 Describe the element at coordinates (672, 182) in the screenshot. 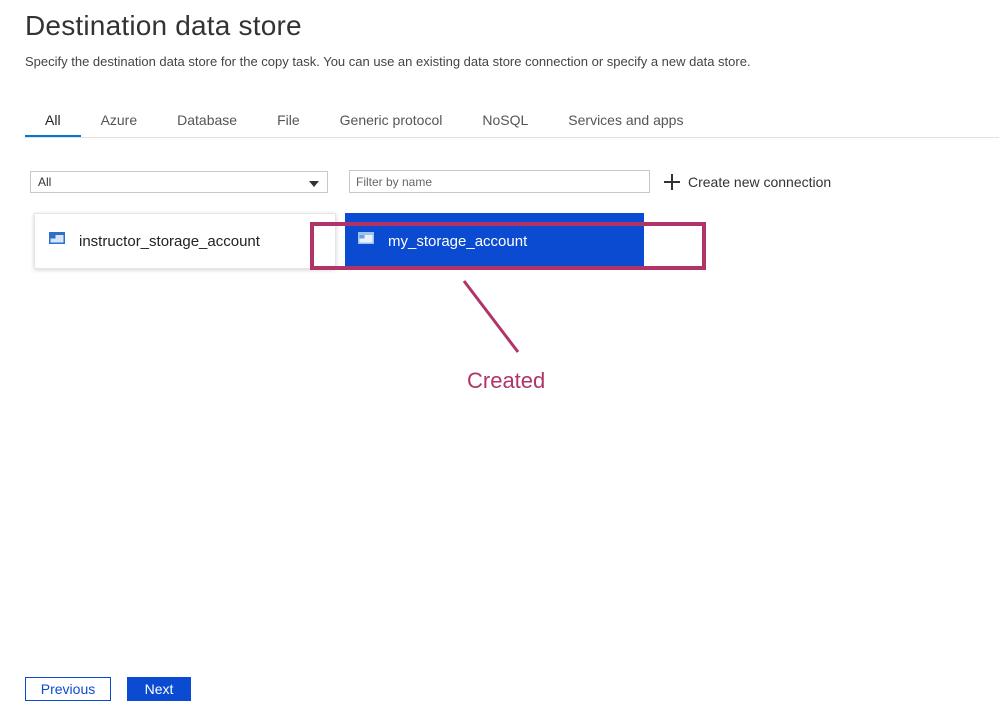

I see `plus-icon` at that location.